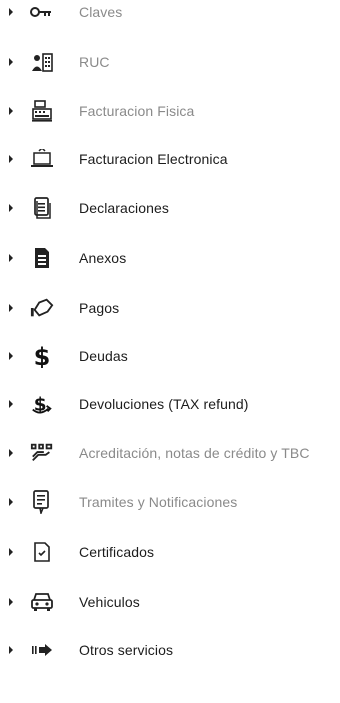 This screenshot has width=340, height=703. What do you see at coordinates (101, 12) in the screenshot?
I see `menu-item-label: Claves` at bounding box center [101, 12].